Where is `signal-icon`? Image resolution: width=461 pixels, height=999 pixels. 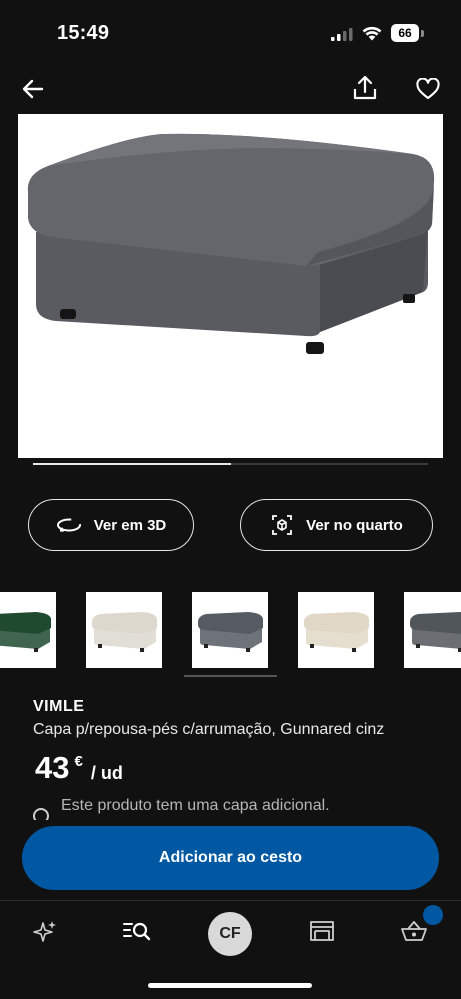
signal-icon is located at coordinates (342, 34).